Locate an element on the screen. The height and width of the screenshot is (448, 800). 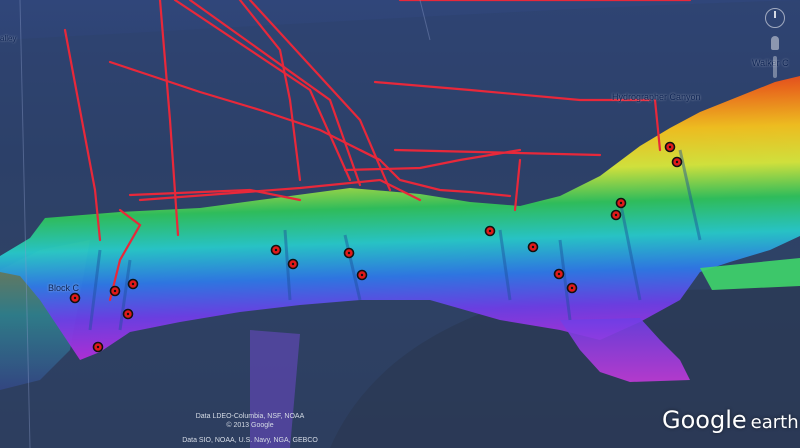
place-label-block-canyon: Block C is located at coordinates (63, 288).